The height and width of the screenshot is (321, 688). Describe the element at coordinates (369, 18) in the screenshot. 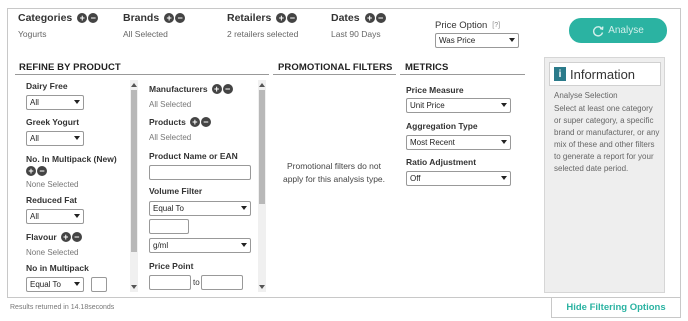

I see `add-dates-icon: +` at that location.